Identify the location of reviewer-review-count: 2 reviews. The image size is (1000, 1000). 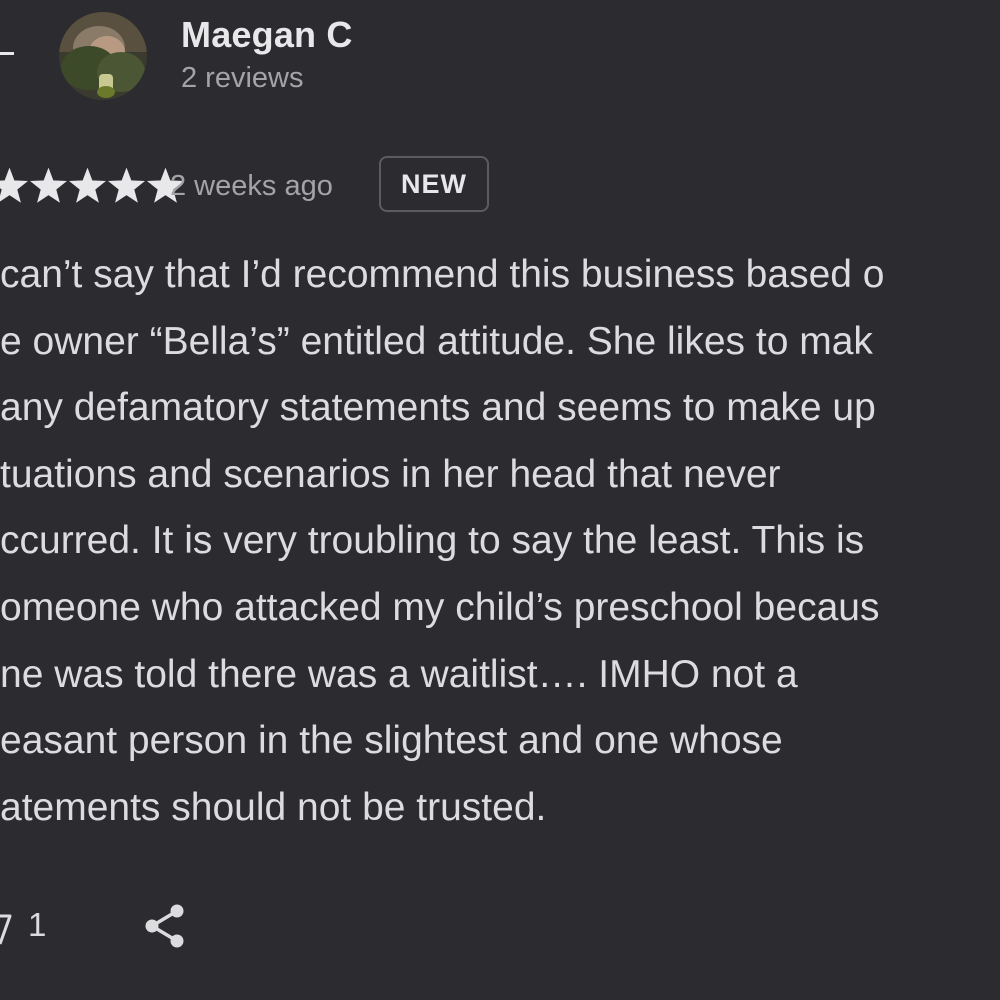
(242, 78).